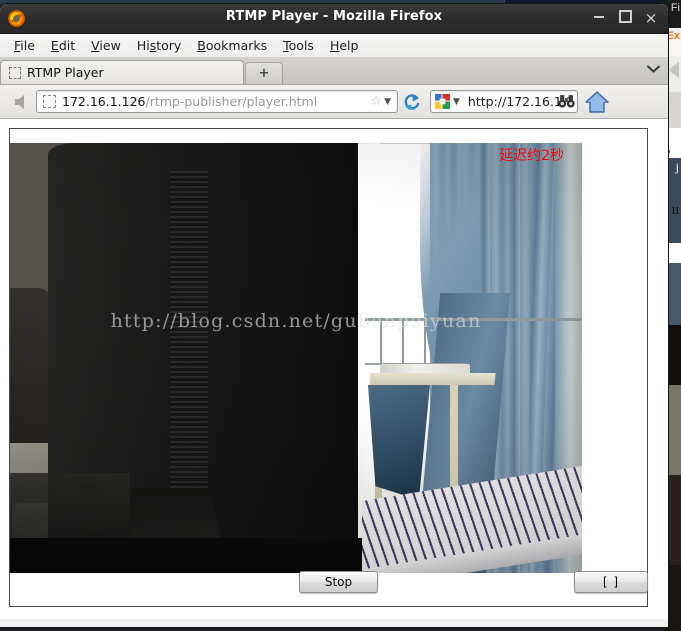 The height and width of the screenshot is (631, 681). Describe the element at coordinates (106, 45) in the screenshot. I see `menu-view: View` at that location.